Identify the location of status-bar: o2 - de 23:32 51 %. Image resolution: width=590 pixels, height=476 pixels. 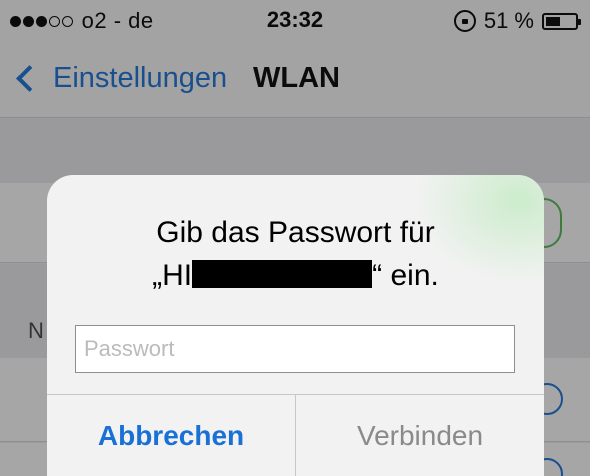
(295, 20).